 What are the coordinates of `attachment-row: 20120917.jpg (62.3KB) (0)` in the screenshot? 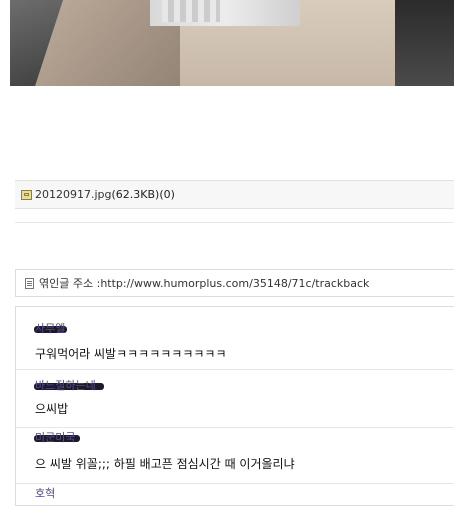 It's located at (234, 194).